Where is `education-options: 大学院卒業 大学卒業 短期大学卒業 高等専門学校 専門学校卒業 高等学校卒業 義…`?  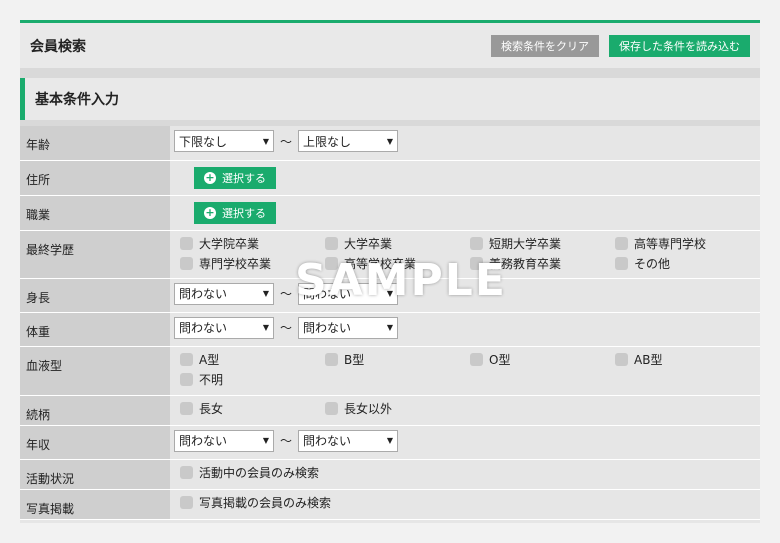
education-options: 大学院卒業 大学卒業 短期大学卒業 高等専門学校 専門学校卒業 高等学校卒業 義… is located at coordinates (465, 254).